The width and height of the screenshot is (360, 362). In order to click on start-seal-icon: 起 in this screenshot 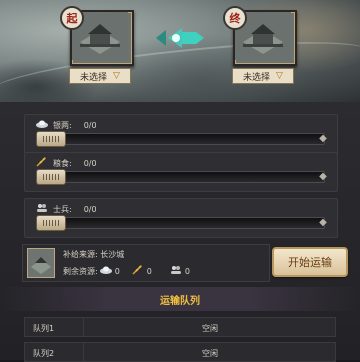, I will do `click(72, 18)`.